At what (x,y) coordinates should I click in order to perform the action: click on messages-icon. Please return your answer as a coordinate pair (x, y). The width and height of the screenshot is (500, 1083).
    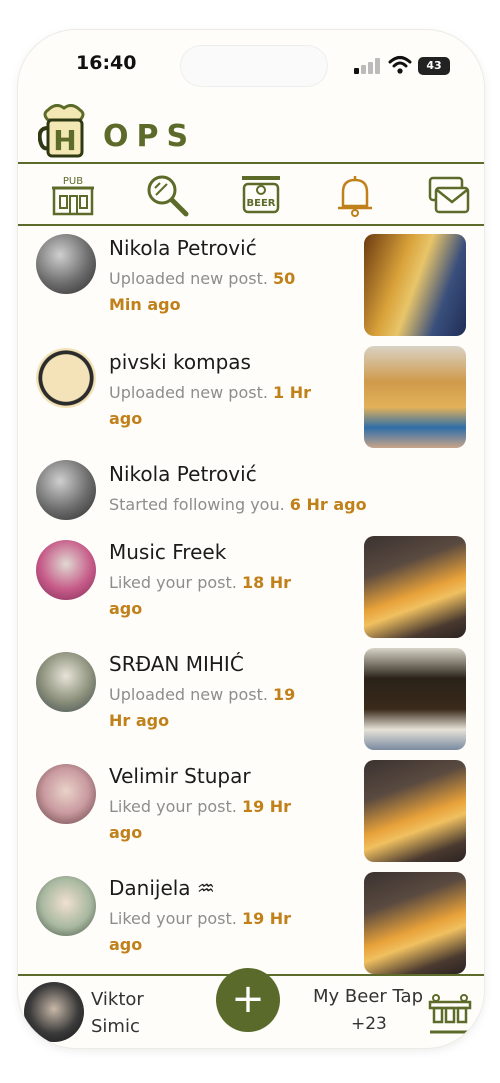
    Looking at the image, I should click on (449, 195).